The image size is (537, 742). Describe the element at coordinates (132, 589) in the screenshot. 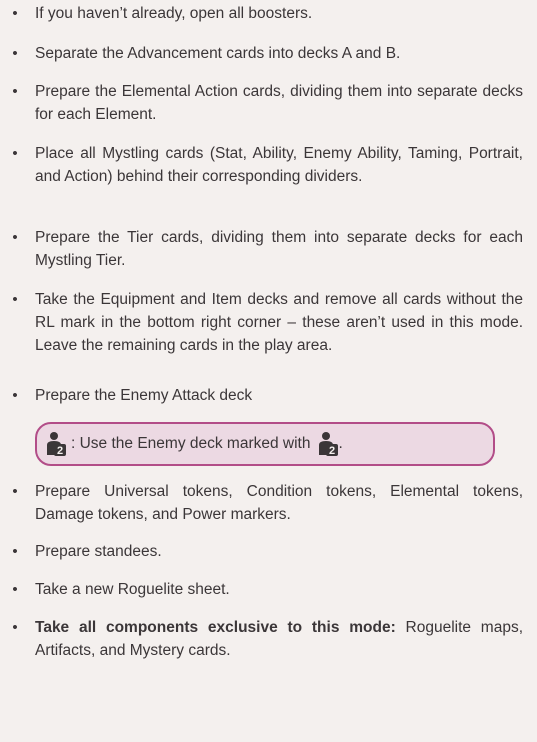

I see `step-text: Take a new Roguelite sheet.` at that location.